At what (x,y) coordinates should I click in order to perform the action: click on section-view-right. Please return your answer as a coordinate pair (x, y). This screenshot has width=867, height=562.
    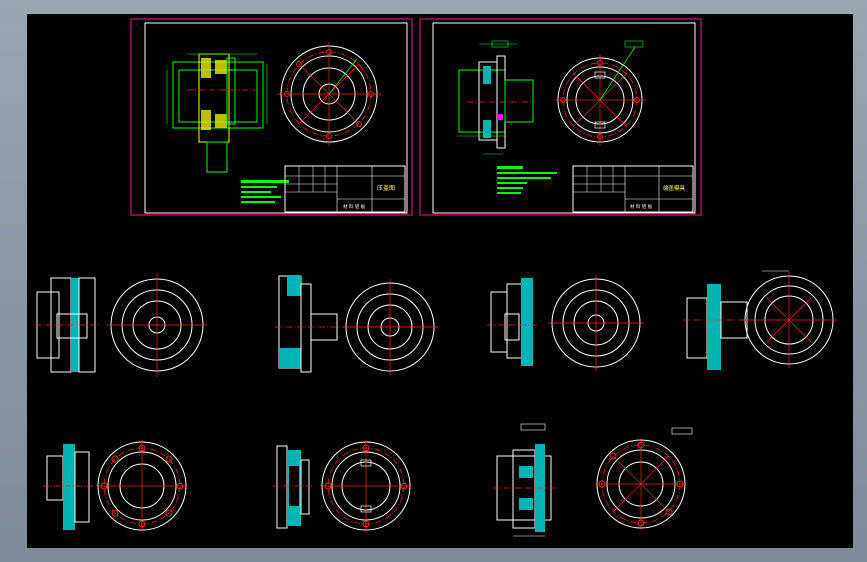
    Looking at the image, I should click on (496, 97).